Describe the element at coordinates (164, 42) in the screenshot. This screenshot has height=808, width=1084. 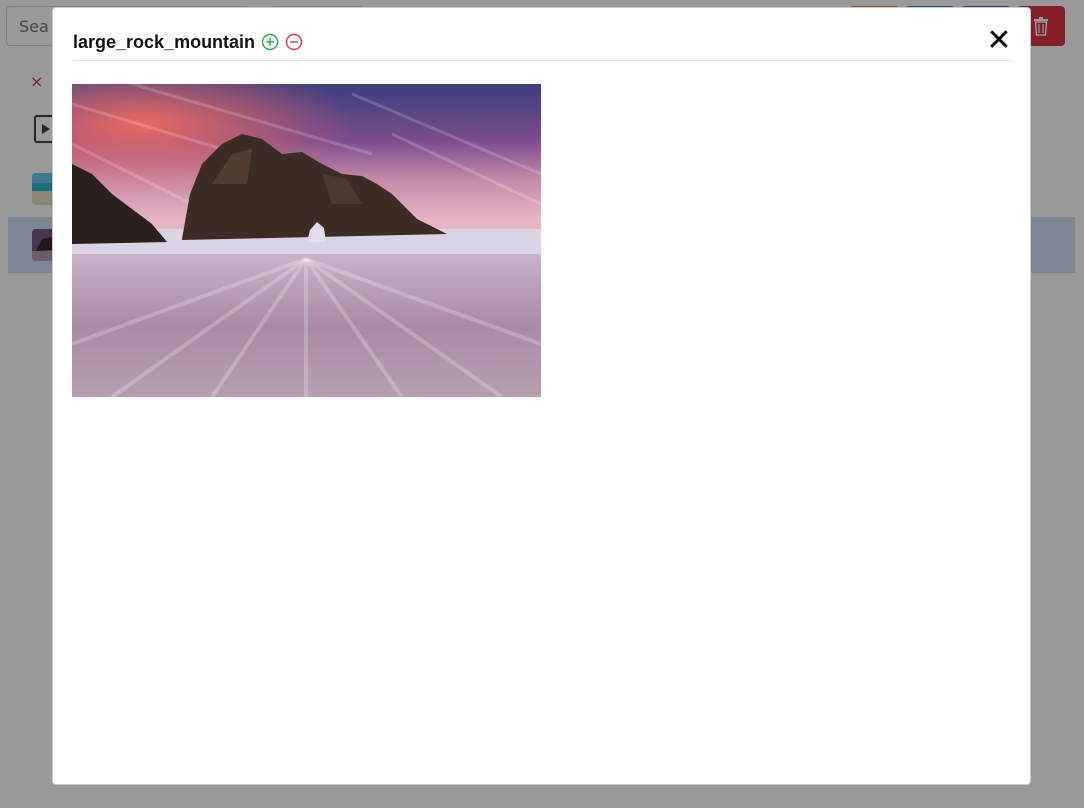
I see `modal-title: large_rock_mountain` at that location.